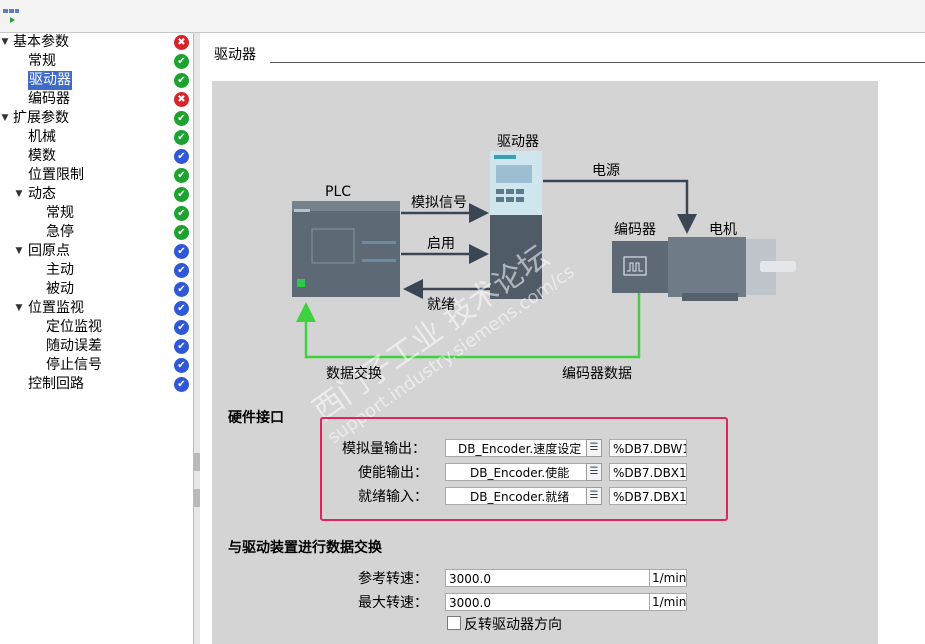  Describe the element at coordinates (441, 305) in the screenshot. I see `ready-label: 就绪` at that location.